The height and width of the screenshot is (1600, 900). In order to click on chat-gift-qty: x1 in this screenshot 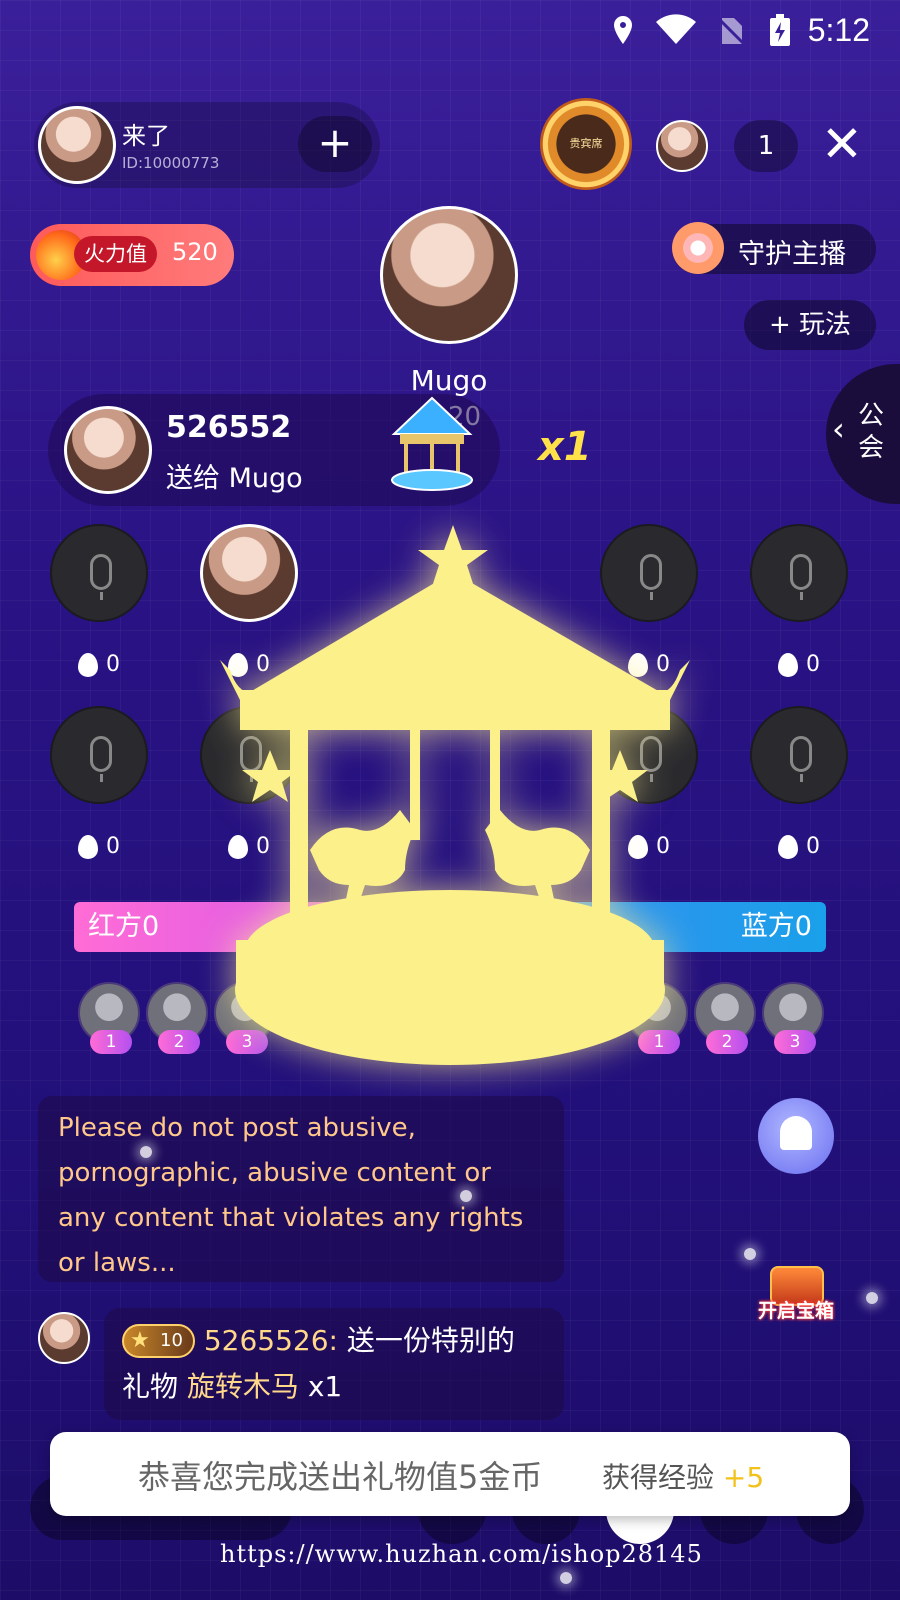, I will do `click(320, 1386)`.